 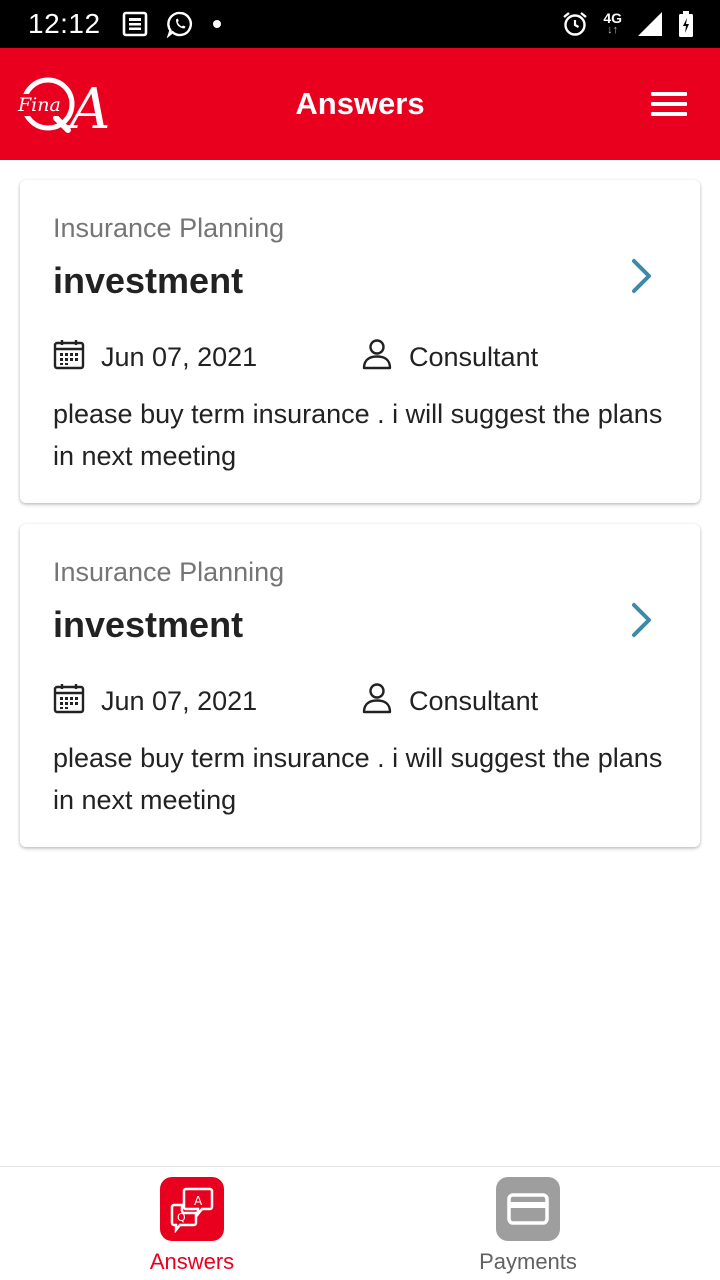 I want to click on battery-icon, so click(x=686, y=24).